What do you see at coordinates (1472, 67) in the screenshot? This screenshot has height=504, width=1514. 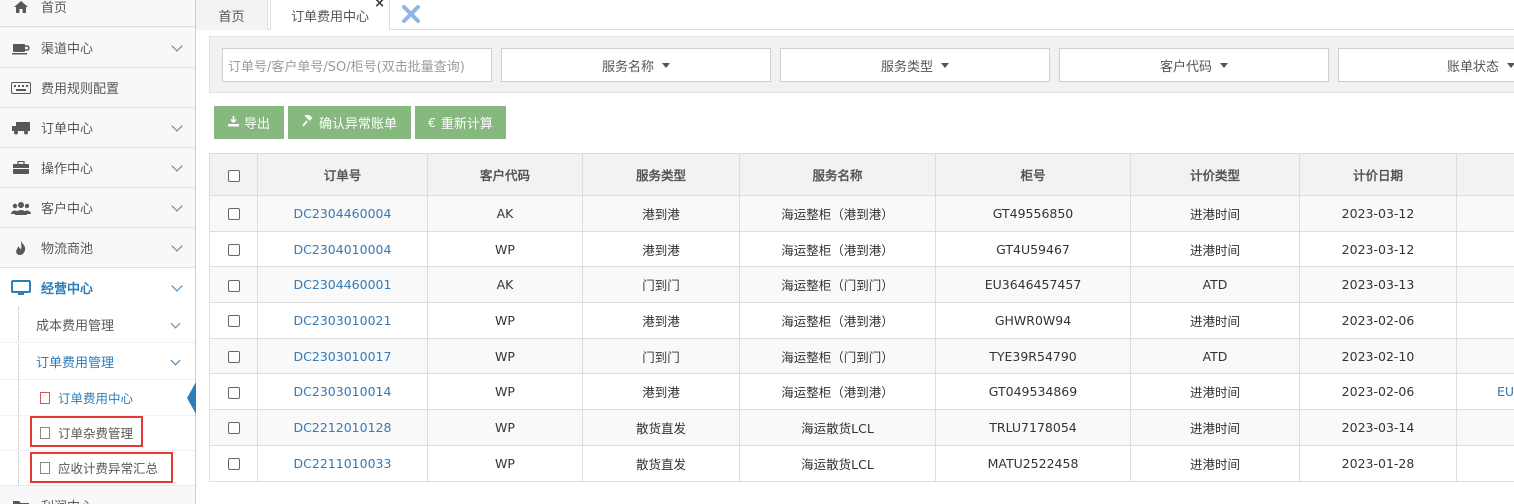 I see `select-label: 账单状态` at bounding box center [1472, 67].